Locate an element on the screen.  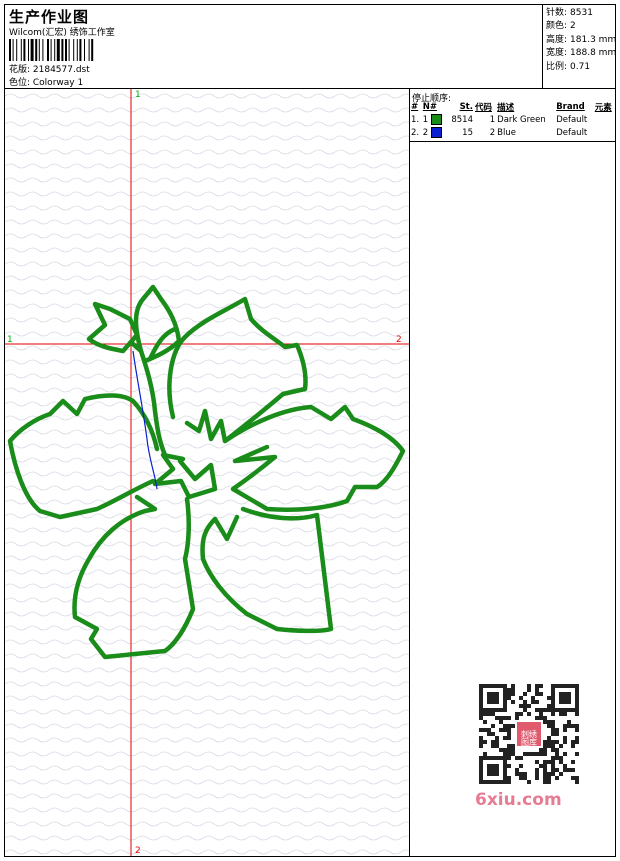
row-stitches: 15 is located at coordinates (467, 132).